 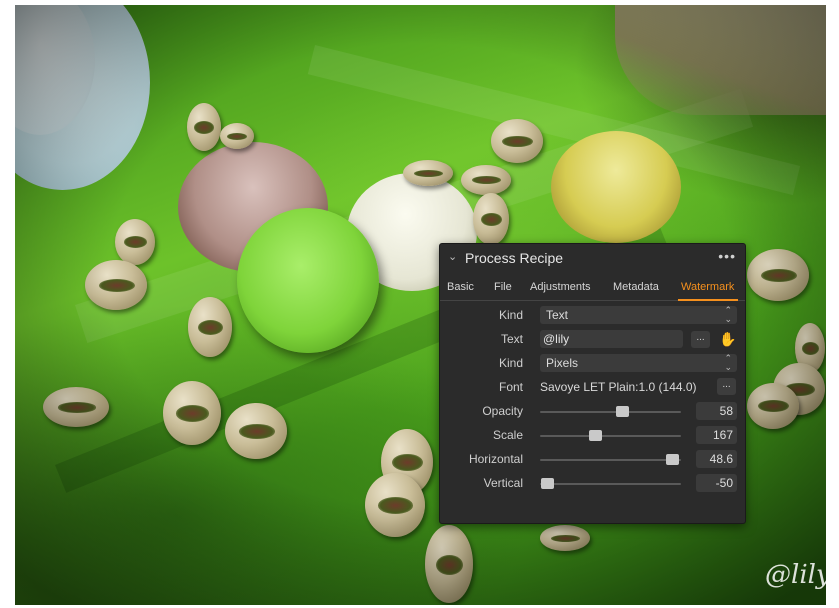 I want to click on size-kind-select: Pixels ⌃ ⌄, so click(x=638, y=363).